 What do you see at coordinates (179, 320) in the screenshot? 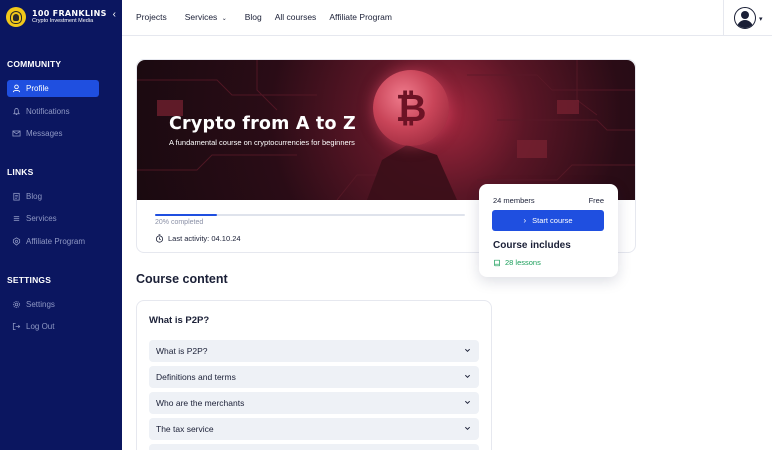
I see `module-title: What is P2P?` at bounding box center [179, 320].